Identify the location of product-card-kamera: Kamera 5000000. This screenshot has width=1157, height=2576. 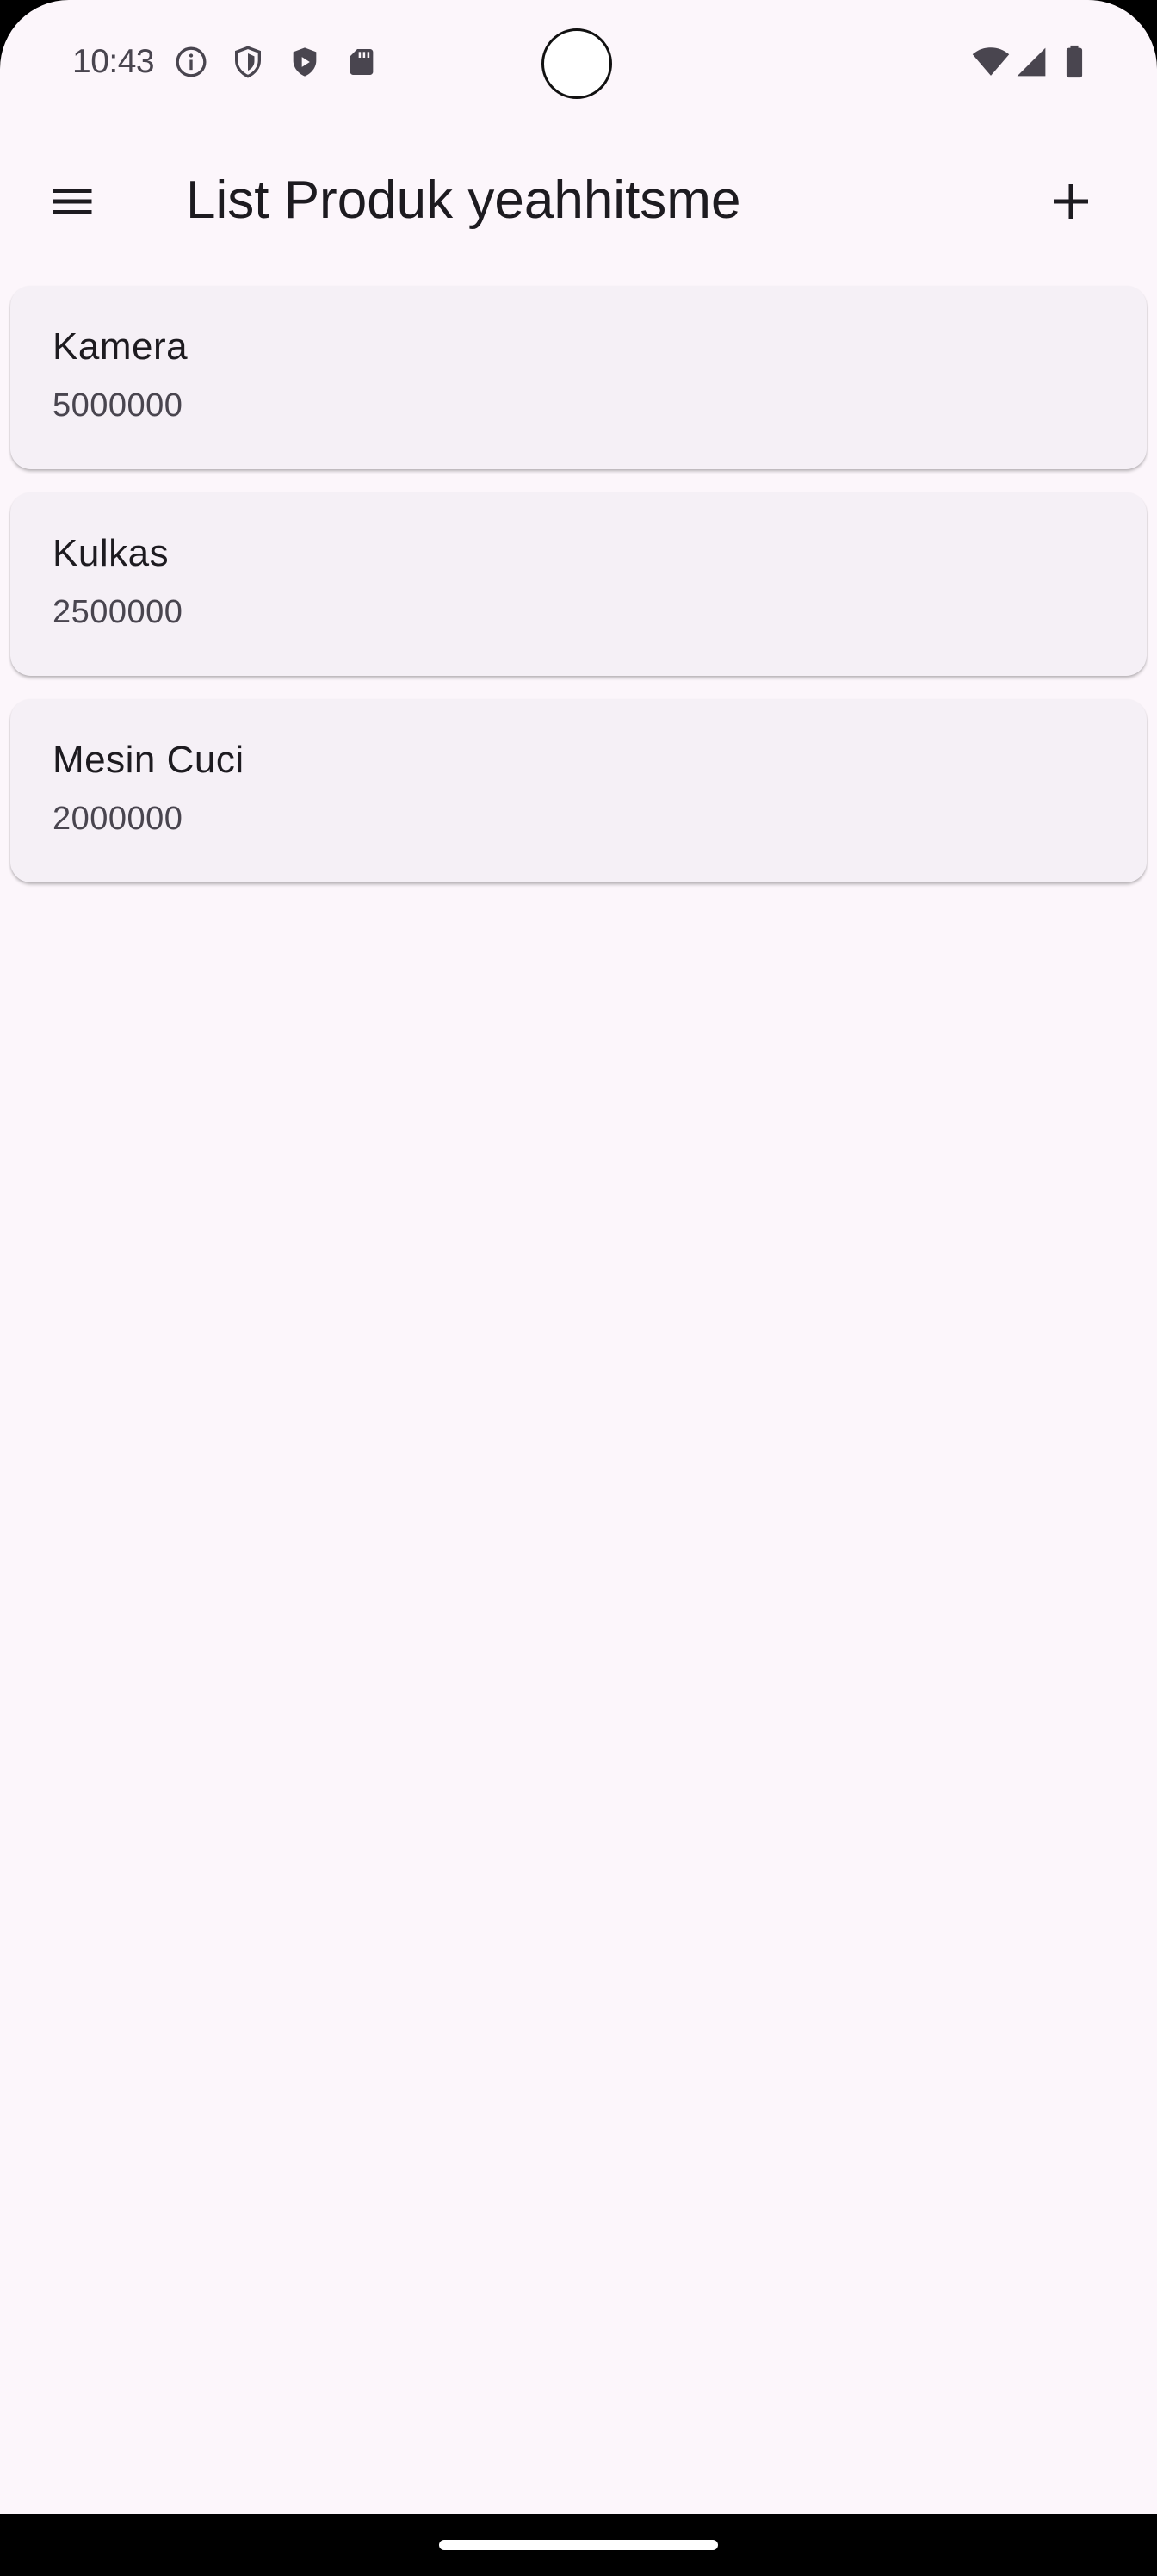
(579, 377).